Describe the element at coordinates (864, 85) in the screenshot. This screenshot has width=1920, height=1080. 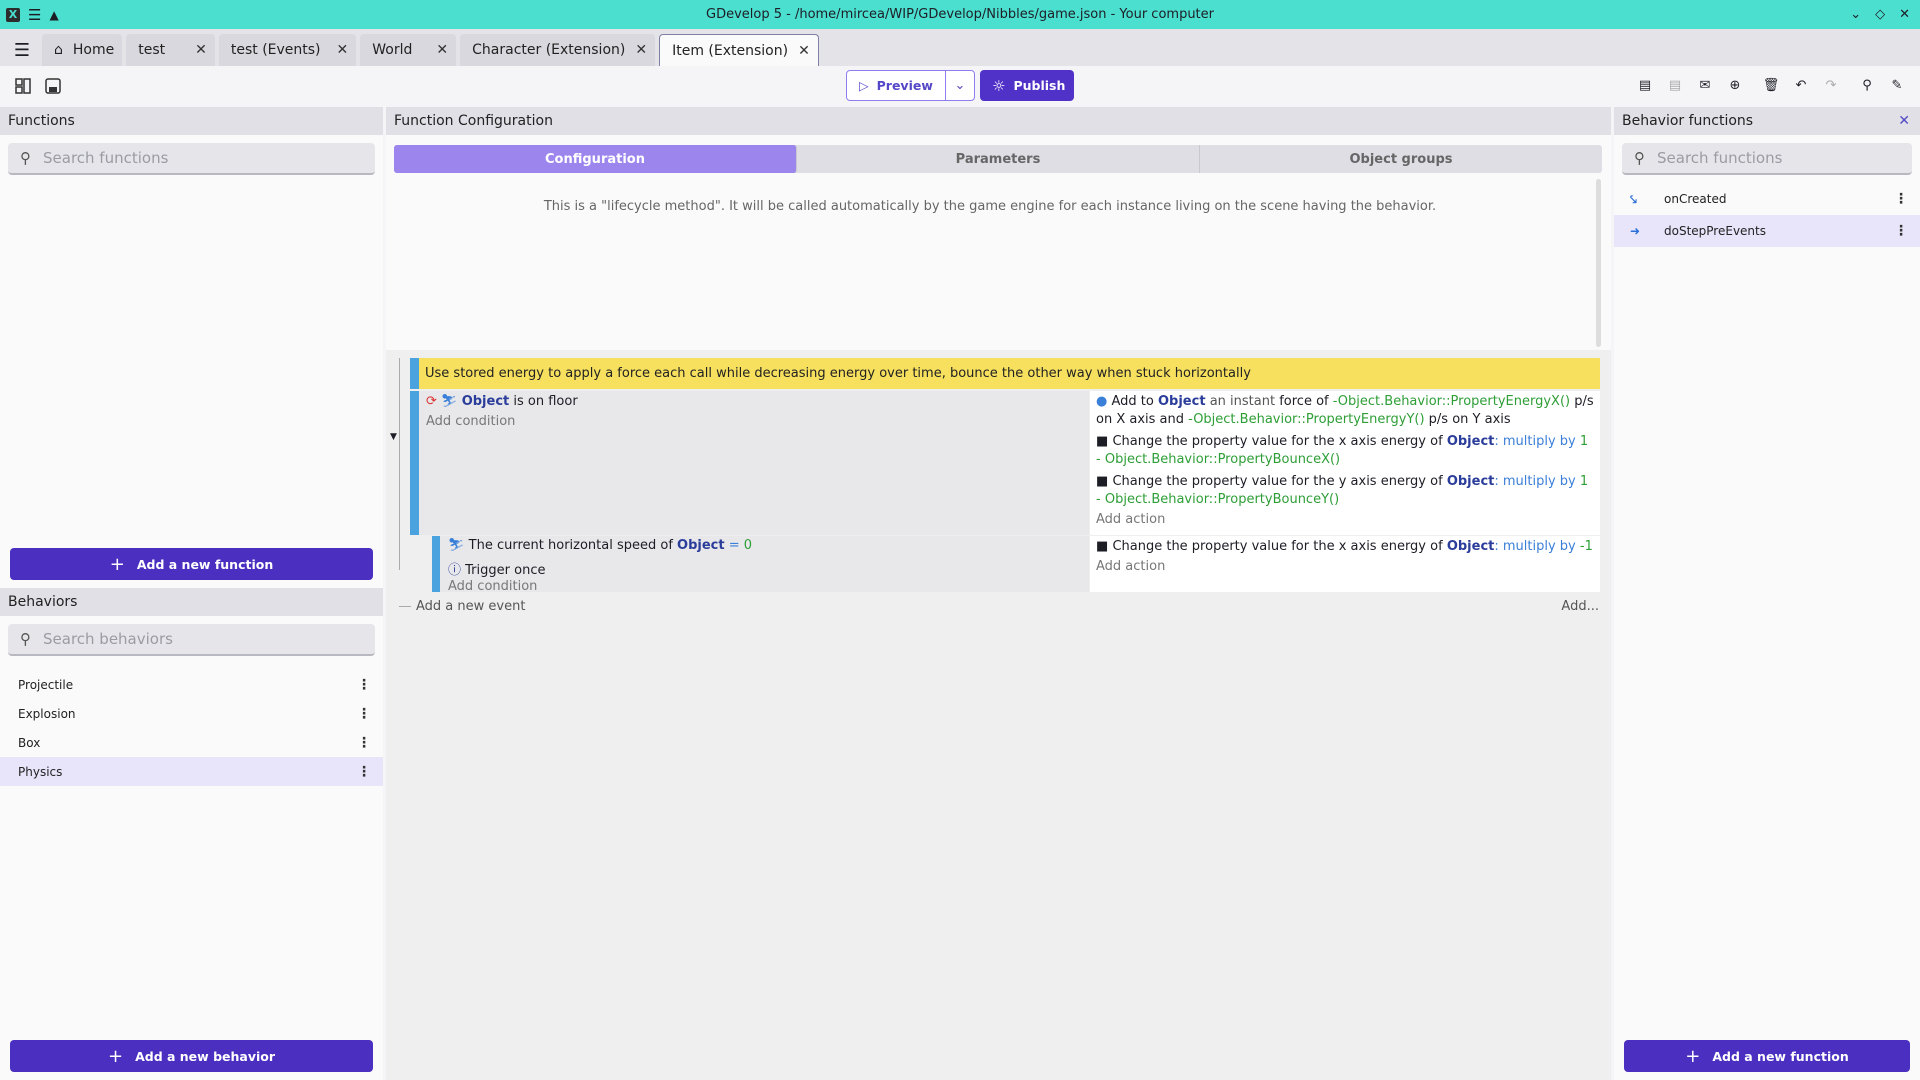
I see `play-icon: ▷` at that location.